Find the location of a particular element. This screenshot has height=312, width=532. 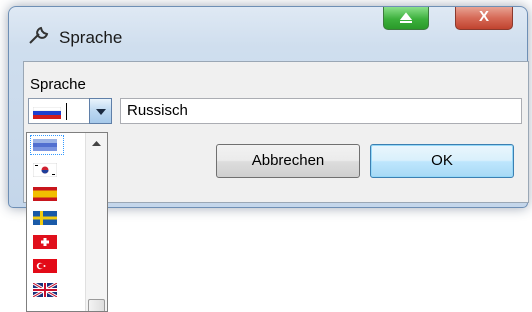

text-caret is located at coordinates (66, 111).